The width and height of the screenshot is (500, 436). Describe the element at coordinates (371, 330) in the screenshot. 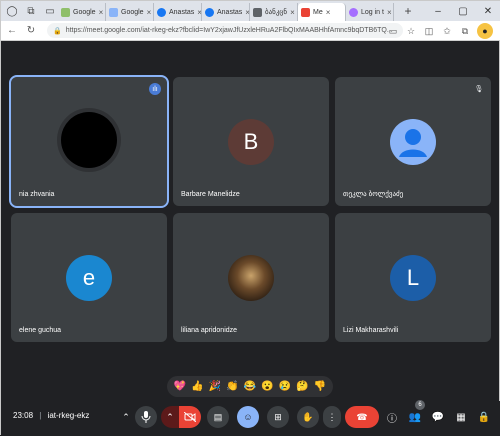

I see `participant-name: Lizi Makharashvili` at that location.